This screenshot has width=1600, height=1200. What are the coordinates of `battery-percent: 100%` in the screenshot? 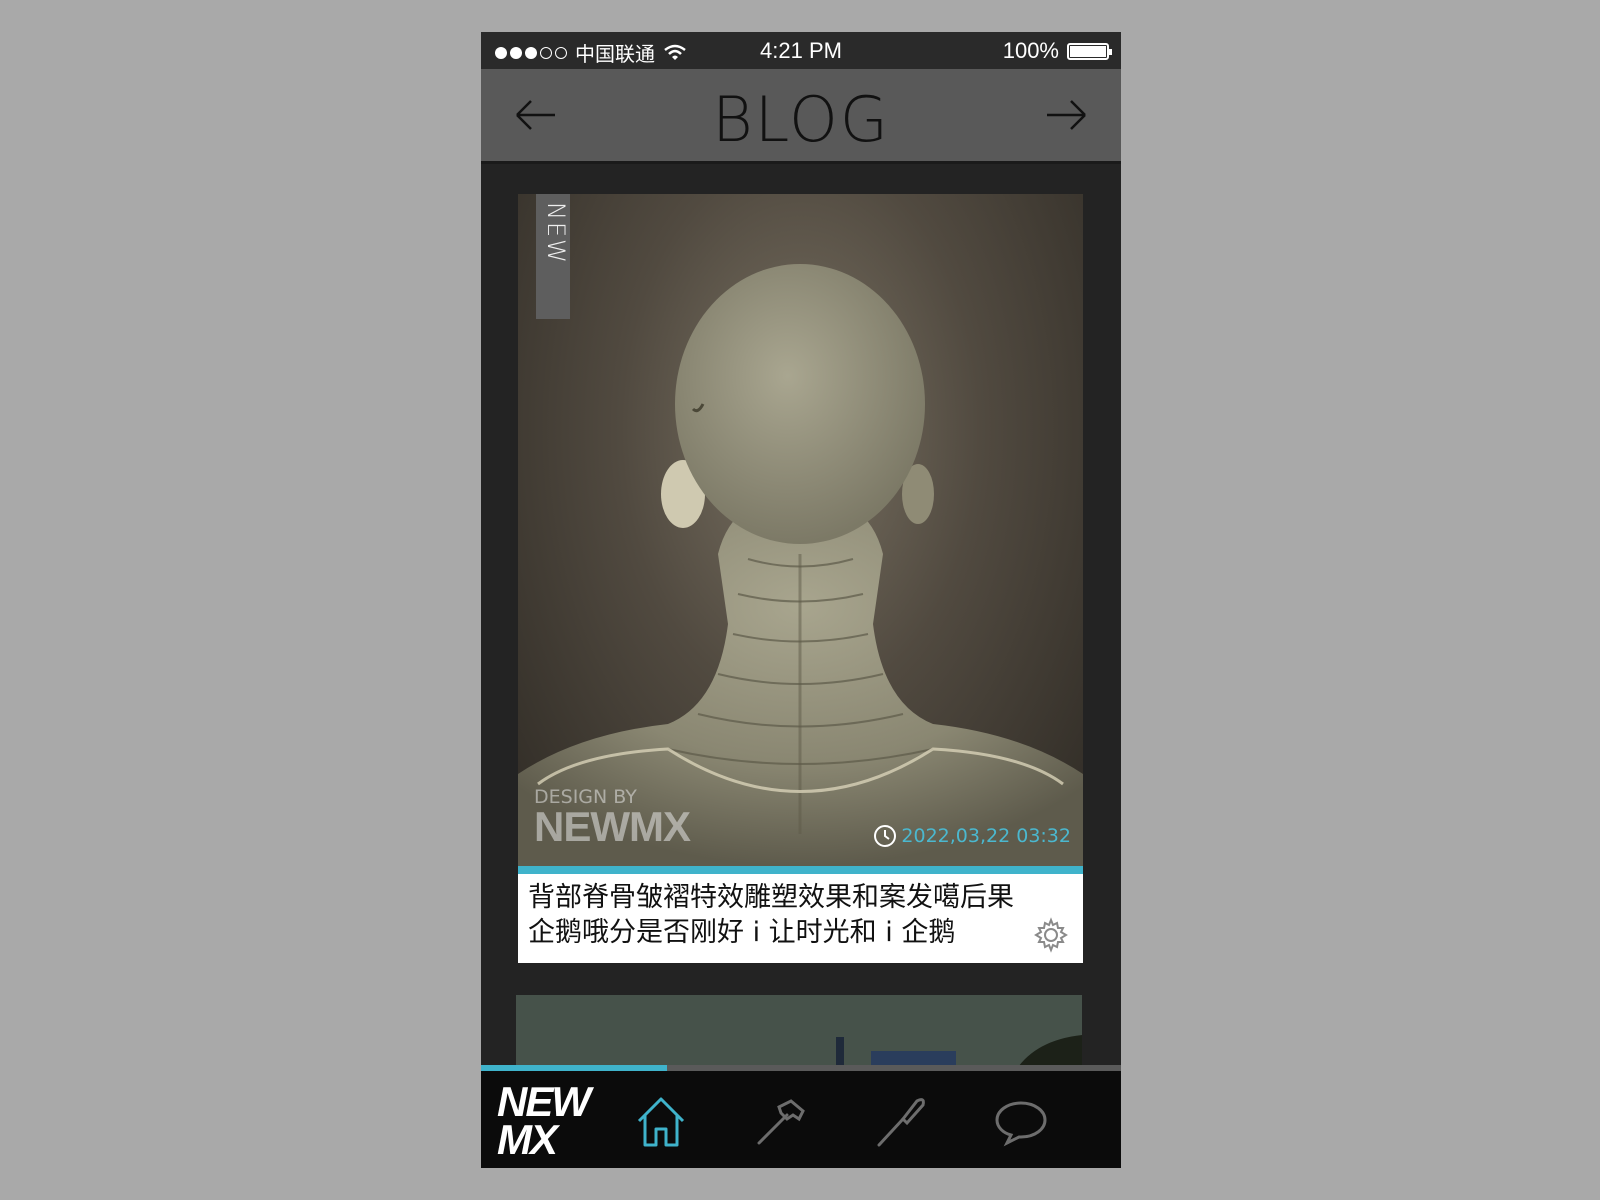 It's located at (1030, 50).